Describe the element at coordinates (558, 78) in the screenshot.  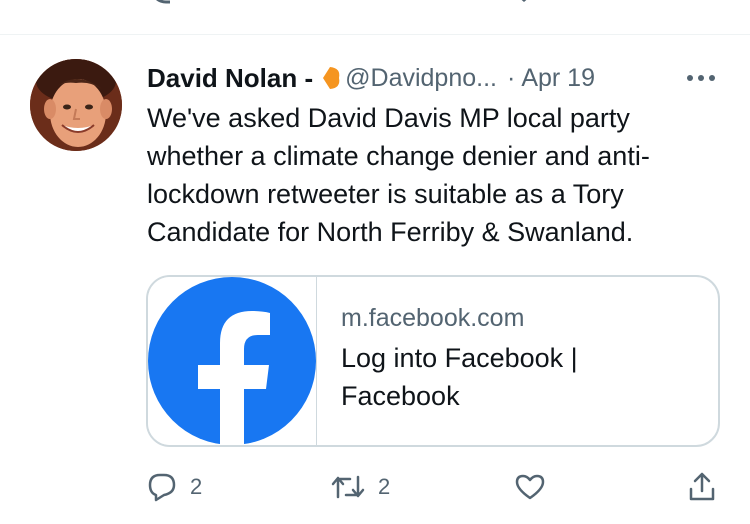
I see `timestamp: Apr 19` at that location.